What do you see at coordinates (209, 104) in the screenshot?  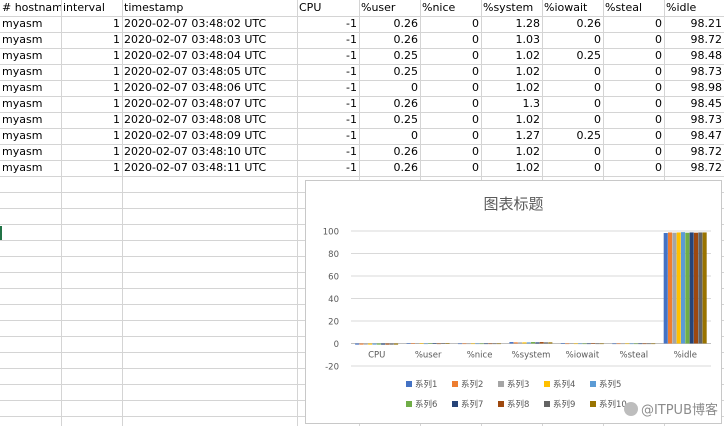 I see `table-cell: 2020-02-07 03:48:07 UTC` at bounding box center [209, 104].